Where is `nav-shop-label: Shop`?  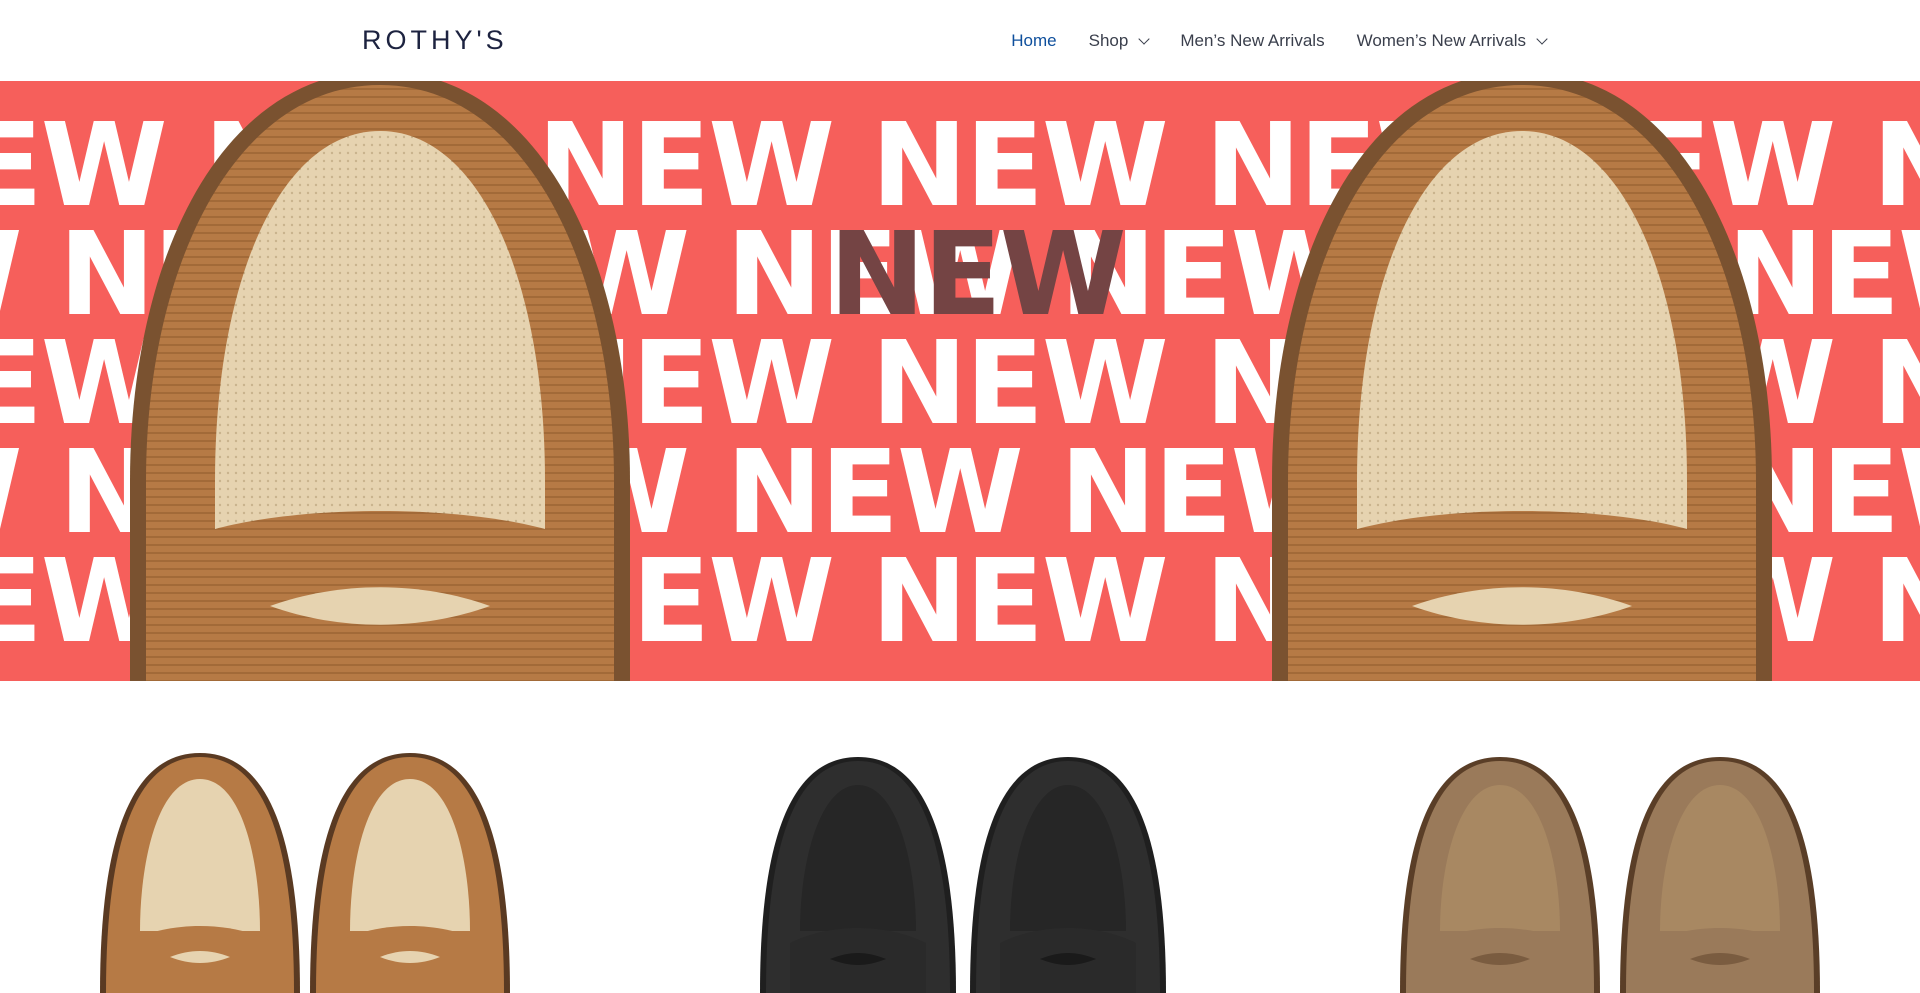
nav-shop-label: Shop is located at coordinates (1108, 40).